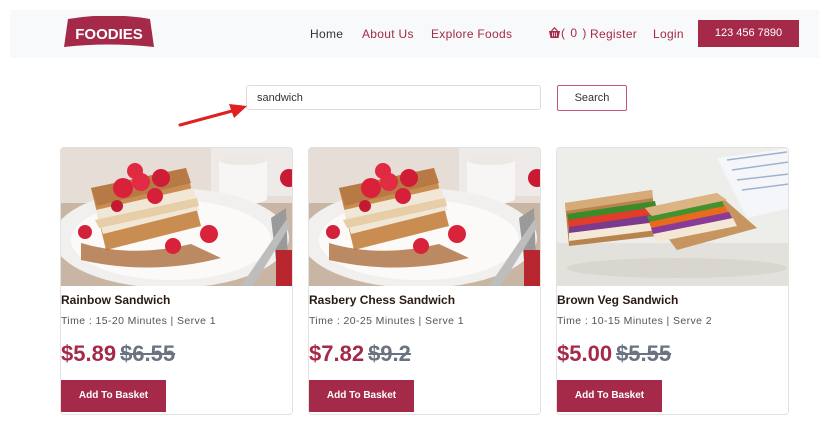  What do you see at coordinates (634, 321) in the screenshot?
I see `product-meta: Time : 10-15 Minutes | Serve 2` at bounding box center [634, 321].